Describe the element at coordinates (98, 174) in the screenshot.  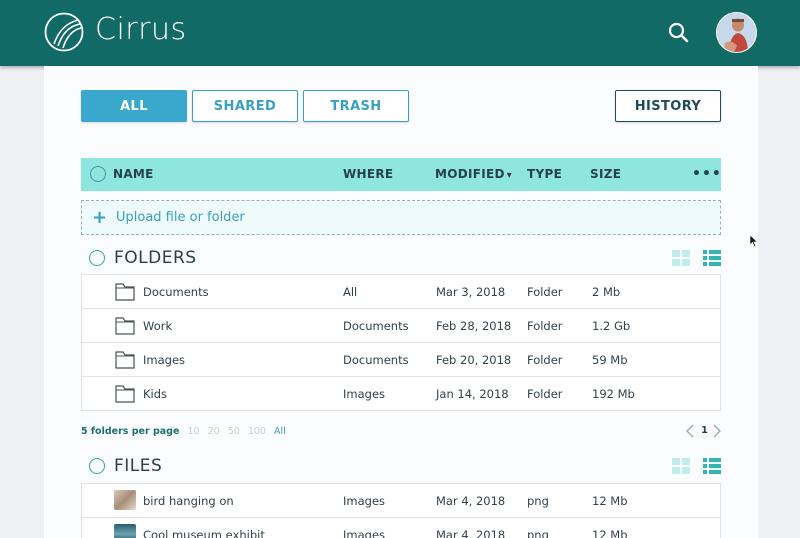
I see `select-all-checkbox` at that location.